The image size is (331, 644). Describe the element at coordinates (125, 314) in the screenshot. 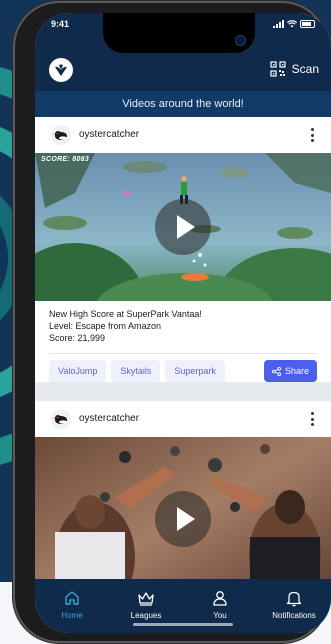

I see `description-line: New High Score at SuperPark Vantaa!` at that location.